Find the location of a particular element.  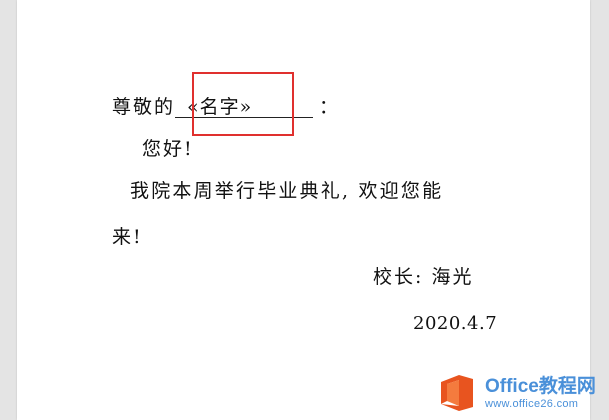

date-line: 2020.4.7 is located at coordinates (455, 323).